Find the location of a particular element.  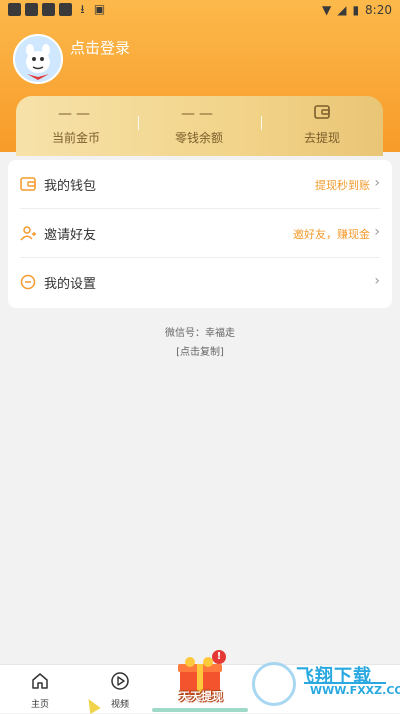

invite-icon is located at coordinates (28, 233).